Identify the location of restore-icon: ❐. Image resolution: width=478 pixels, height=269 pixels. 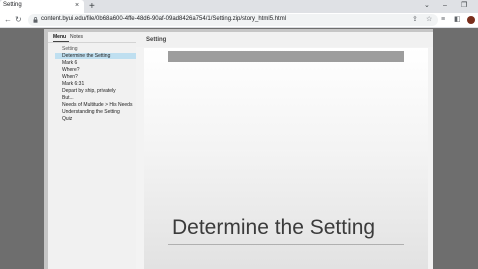
(464, 6).